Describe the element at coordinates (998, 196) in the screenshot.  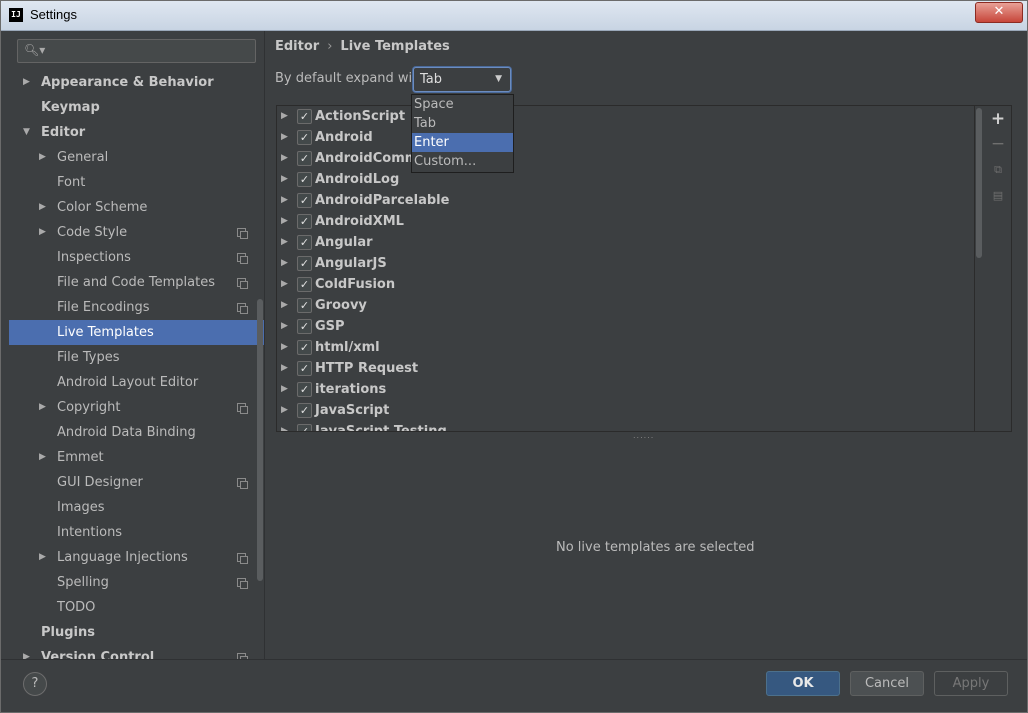
I see `document-icon: ▤` at that location.